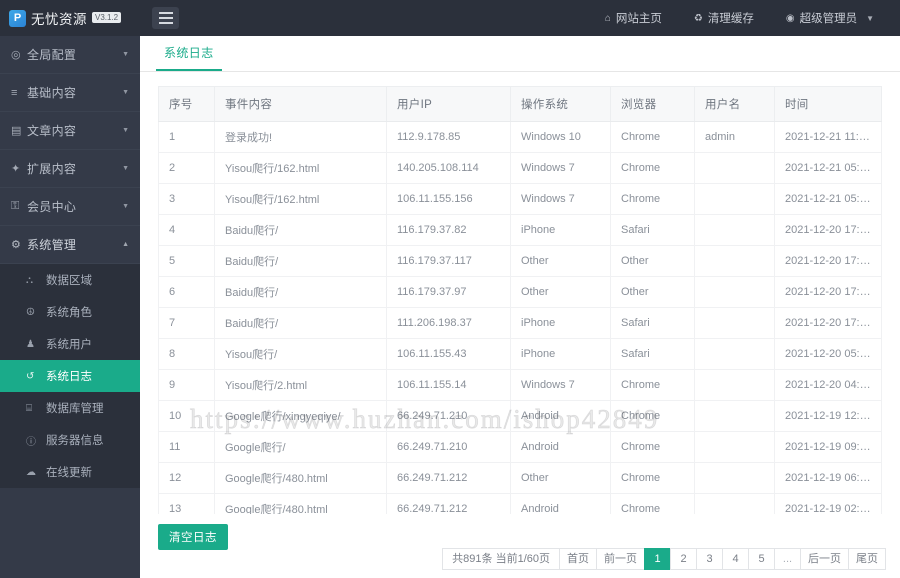 This screenshot has width=900, height=578. What do you see at coordinates (70, 169) in the screenshot?
I see `sidebar-item-extension-content: ✦ 扩展内容 ▼` at bounding box center [70, 169].